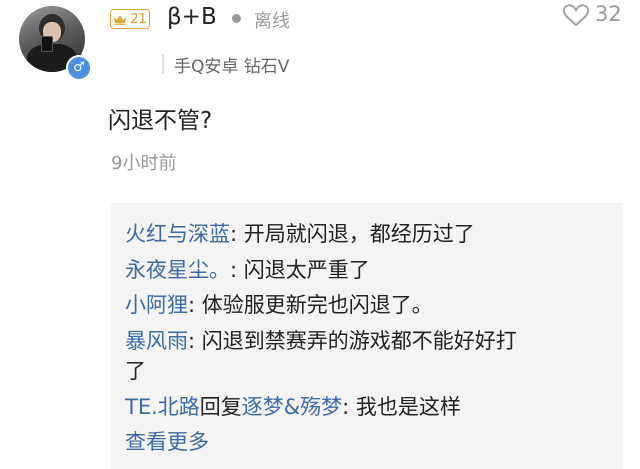  What do you see at coordinates (144, 163) in the screenshot?
I see `post-timestamp: 9小时前` at bounding box center [144, 163].